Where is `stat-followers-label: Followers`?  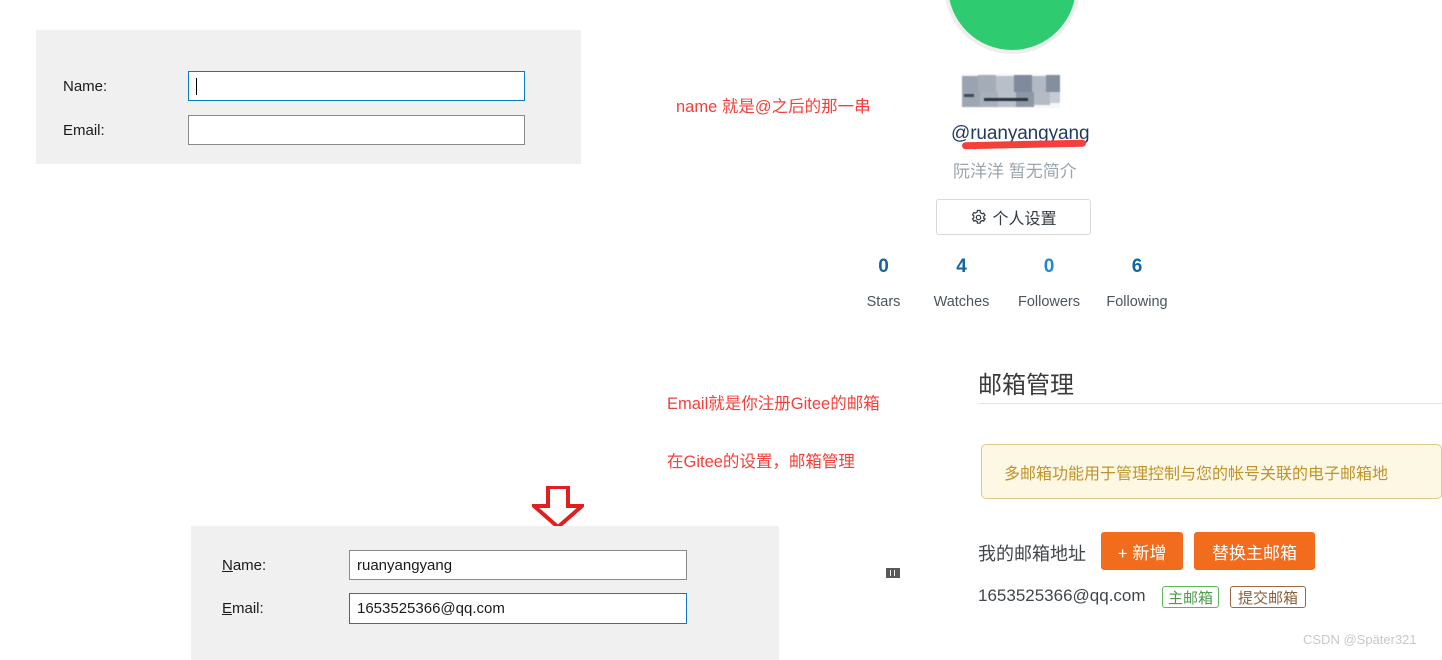 stat-followers-label: Followers is located at coordinates (1049, 302).